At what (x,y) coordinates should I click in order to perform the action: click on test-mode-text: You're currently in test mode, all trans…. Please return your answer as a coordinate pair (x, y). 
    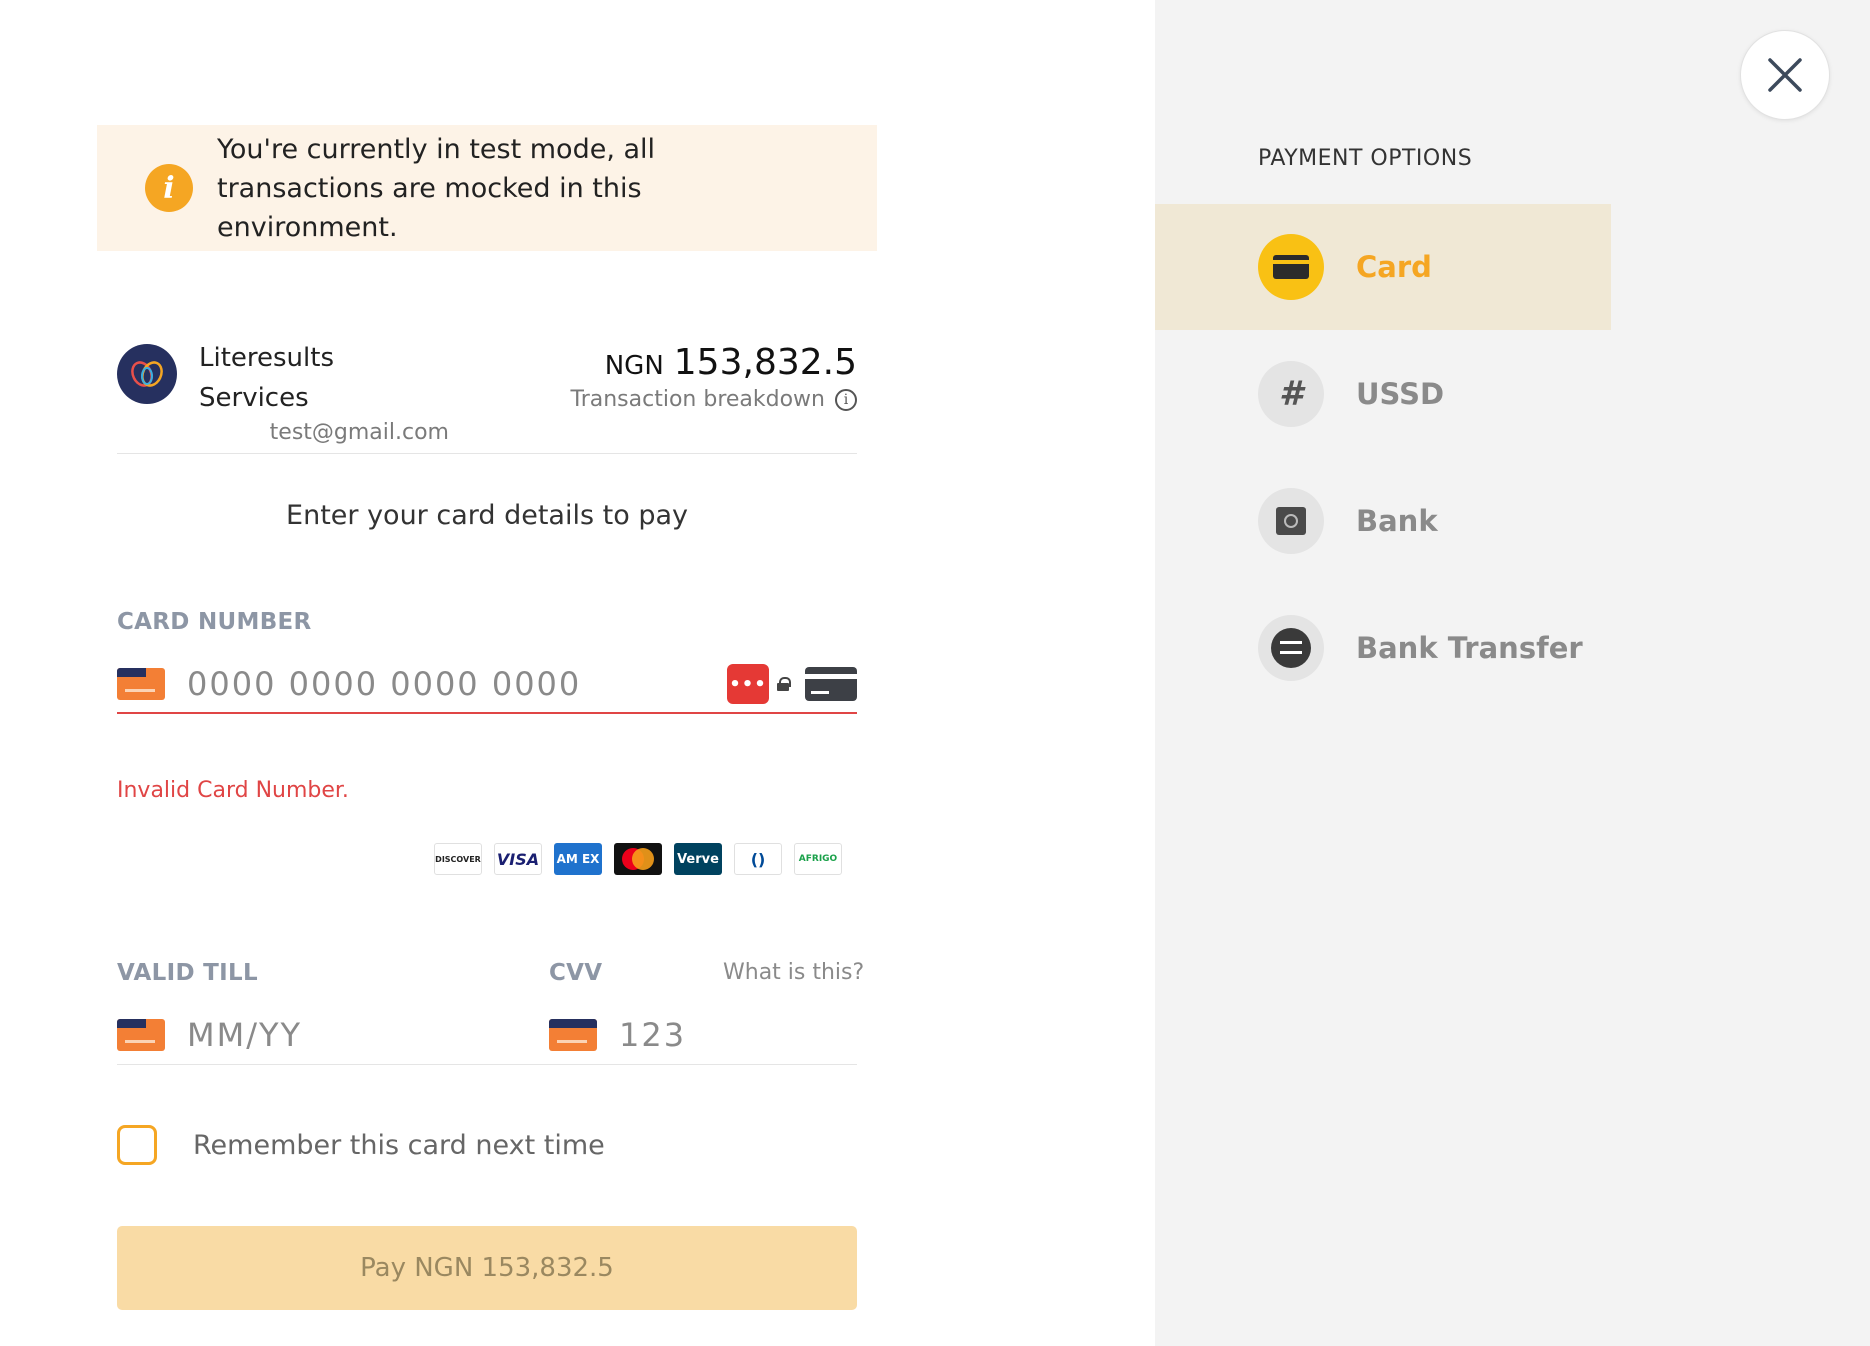
    Looking at the image, I should click on (436, 188).